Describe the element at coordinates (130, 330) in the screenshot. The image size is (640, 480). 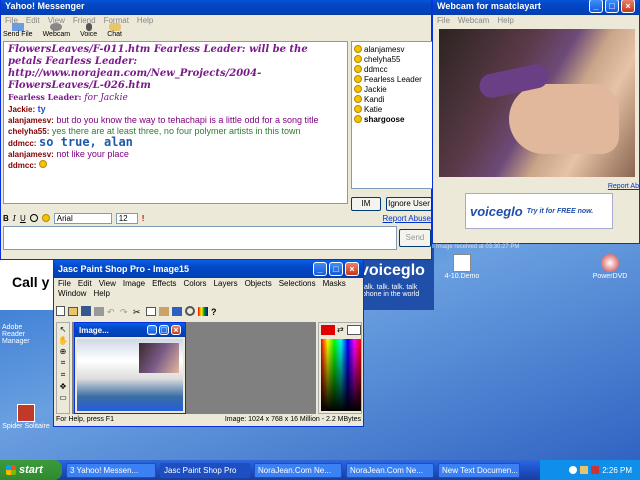
I see `psp-image-title-bar: Image... _ □ ×` at that location.